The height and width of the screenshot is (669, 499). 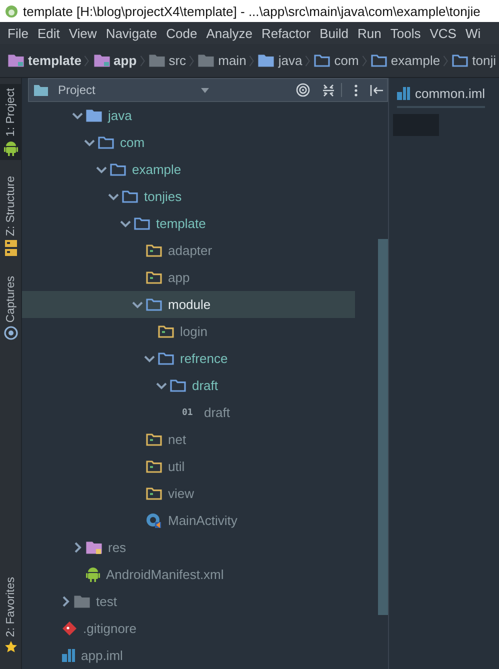 I want to click on breadcrumb-item: com, so click(x=346, y=60).